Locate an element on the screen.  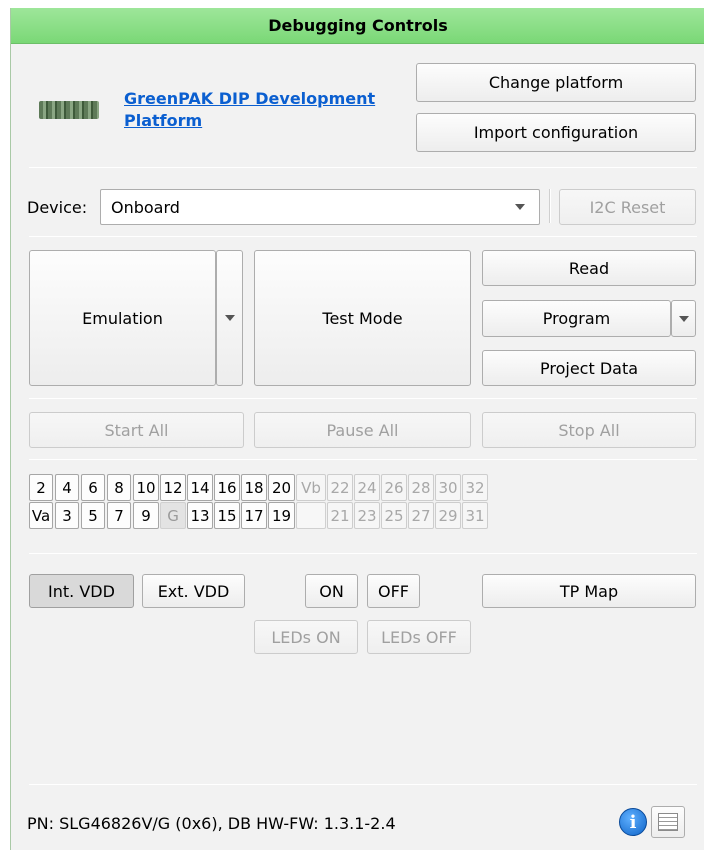
pin-27: 27 is located at coordinates (421, 515).